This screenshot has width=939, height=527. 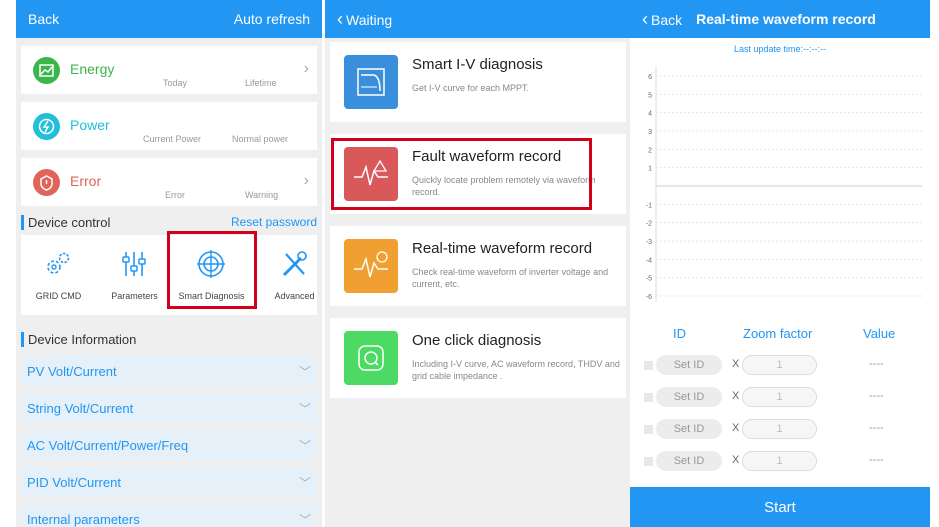 I want to click on advanced-button: Advanced, so click(x=289, y=275).